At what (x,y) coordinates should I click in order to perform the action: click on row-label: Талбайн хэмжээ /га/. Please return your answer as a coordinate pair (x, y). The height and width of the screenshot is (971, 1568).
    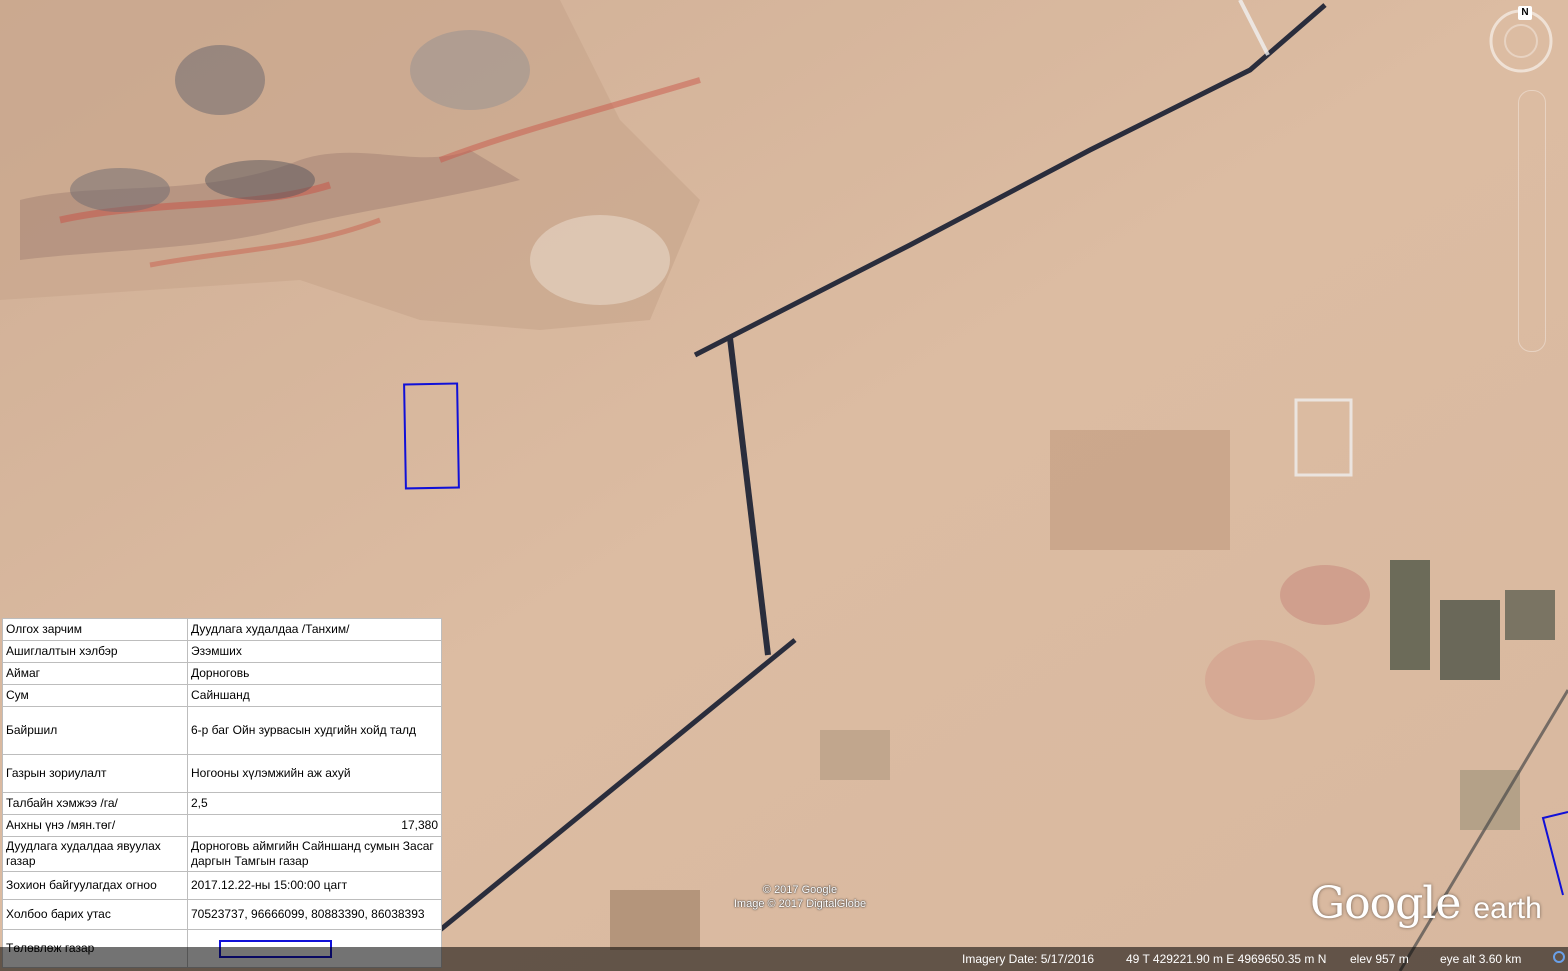
    Looking at the image, I should click on (95, 803).